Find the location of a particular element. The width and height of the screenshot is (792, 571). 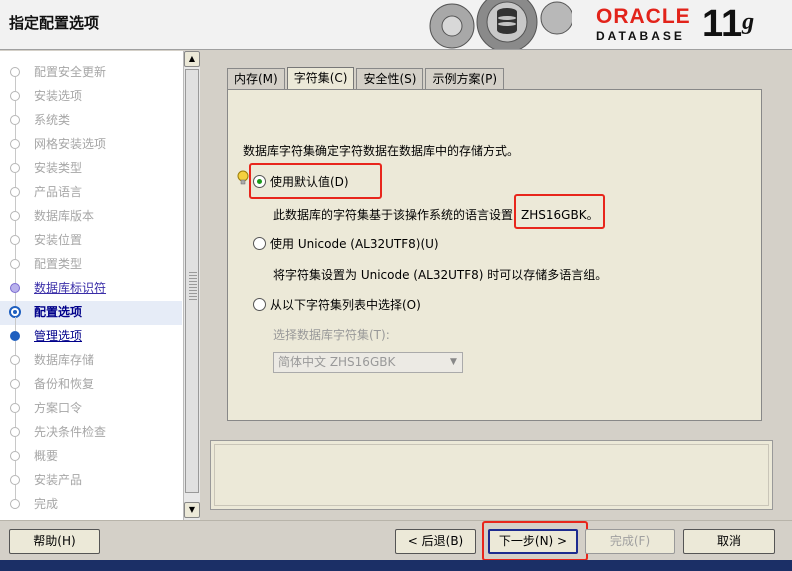

sidebar-step-item: 产品语言 is located at coordinates (91, 189).